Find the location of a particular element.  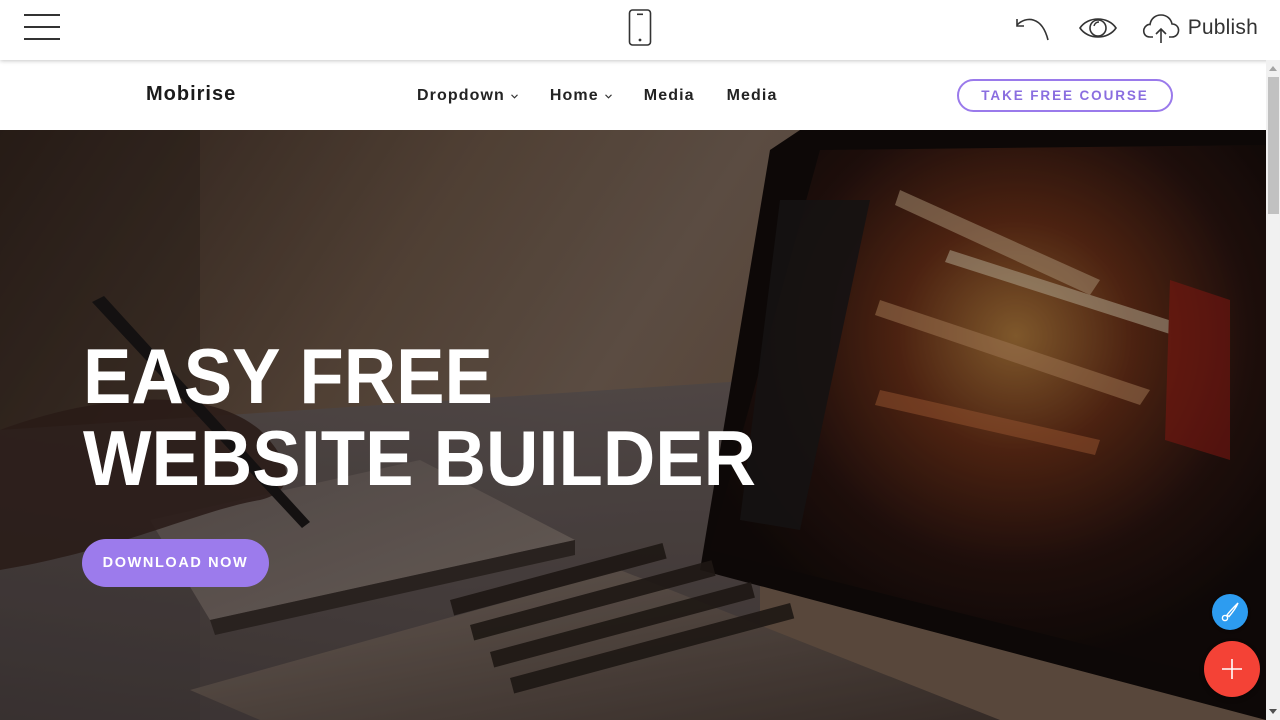

plus-icon is located at coordinates (1232, 669).